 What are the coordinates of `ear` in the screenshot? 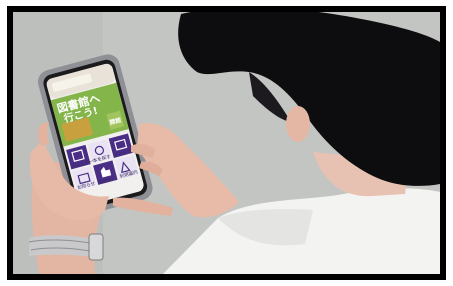 It's located at (298, 124).